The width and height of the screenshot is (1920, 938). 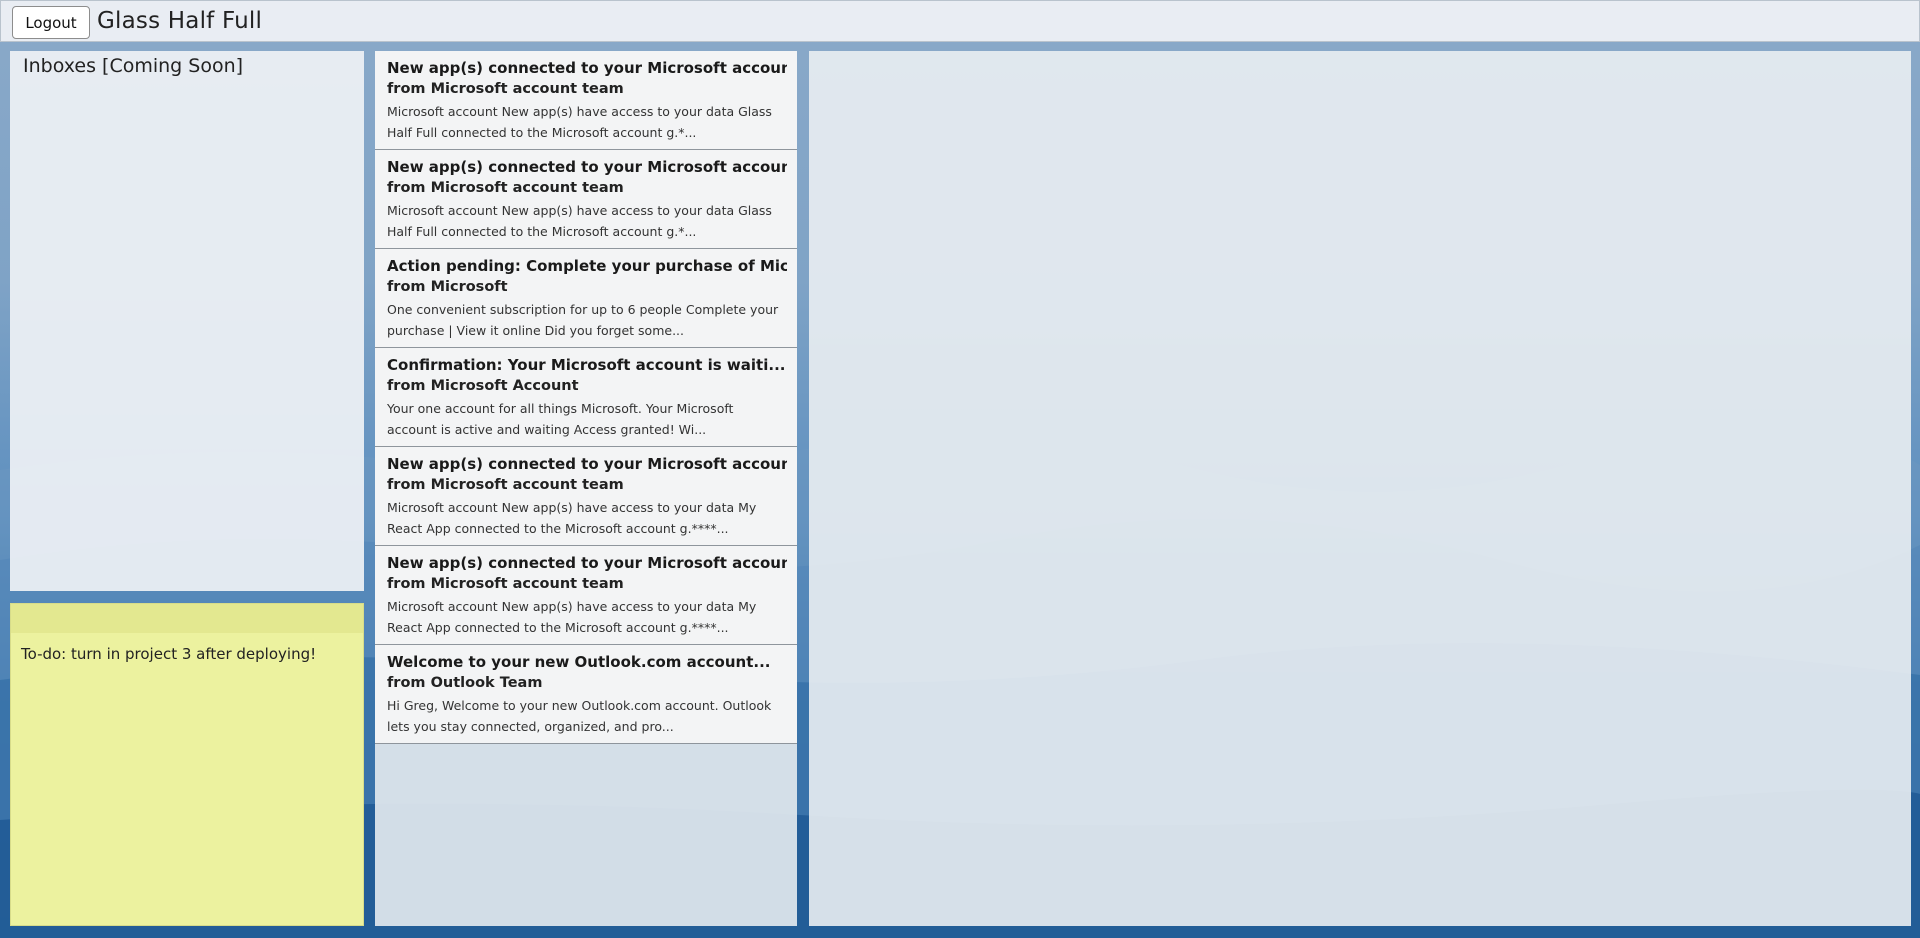 What do you see at coordinates (960, 21) in the screenshot?
I see `top-bar: Logout Glass Half Full` at bounding box center [960, 21].